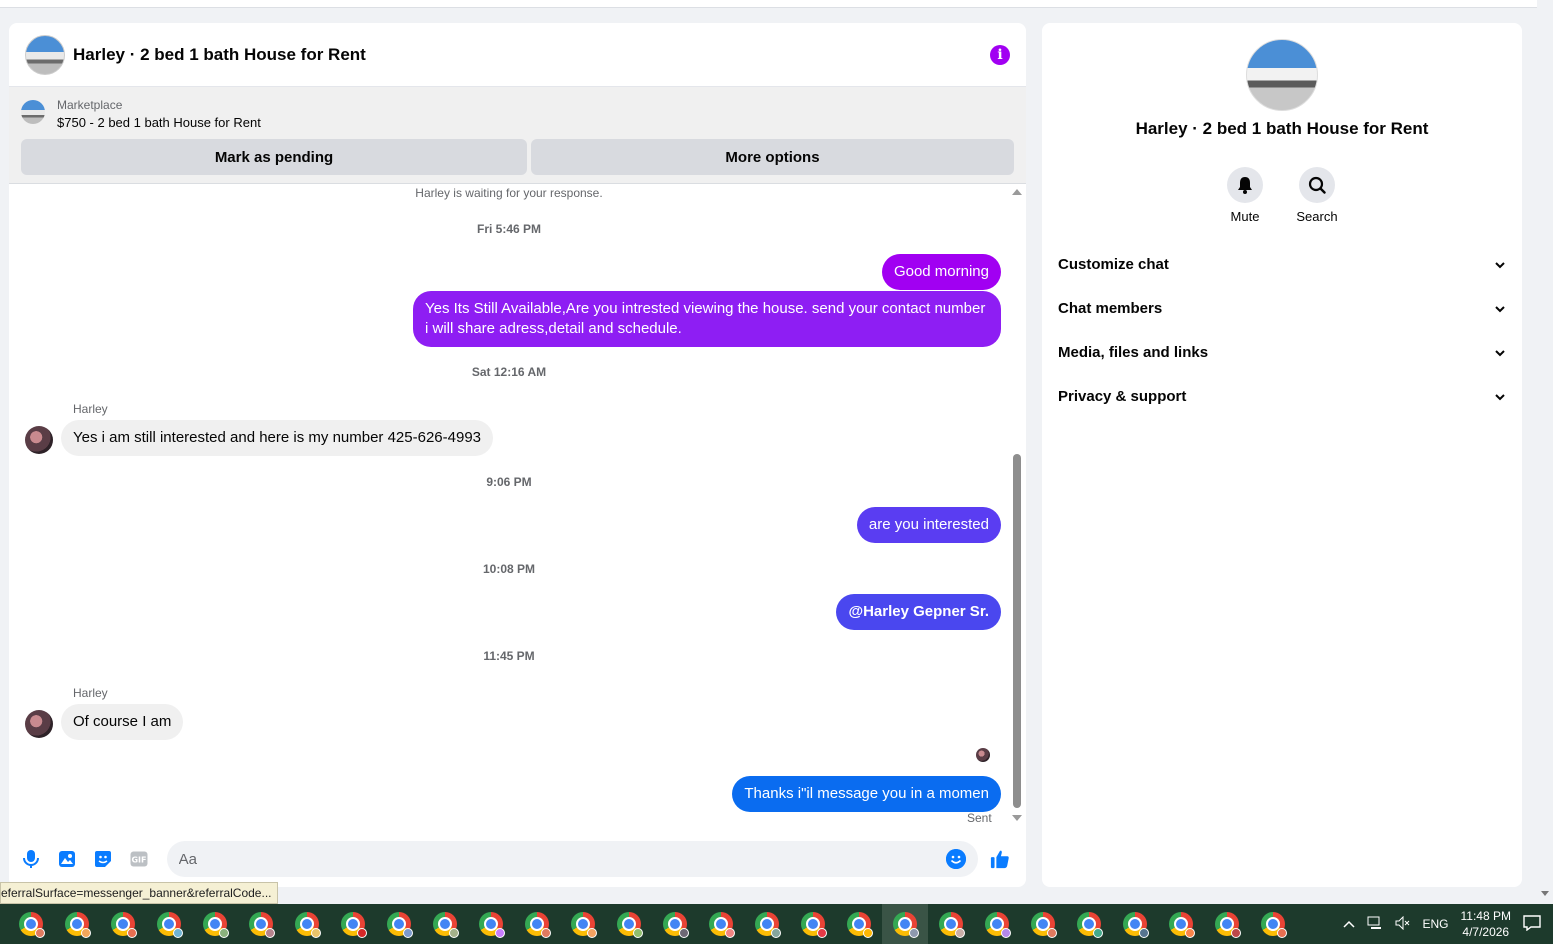 The height and width of the screenshot is (944, 1553). Describe the element at coordinates (159, 123) in the screenshot. I see `listing-title: $750 - 2 bed 1 bath House for Rent` at that location.